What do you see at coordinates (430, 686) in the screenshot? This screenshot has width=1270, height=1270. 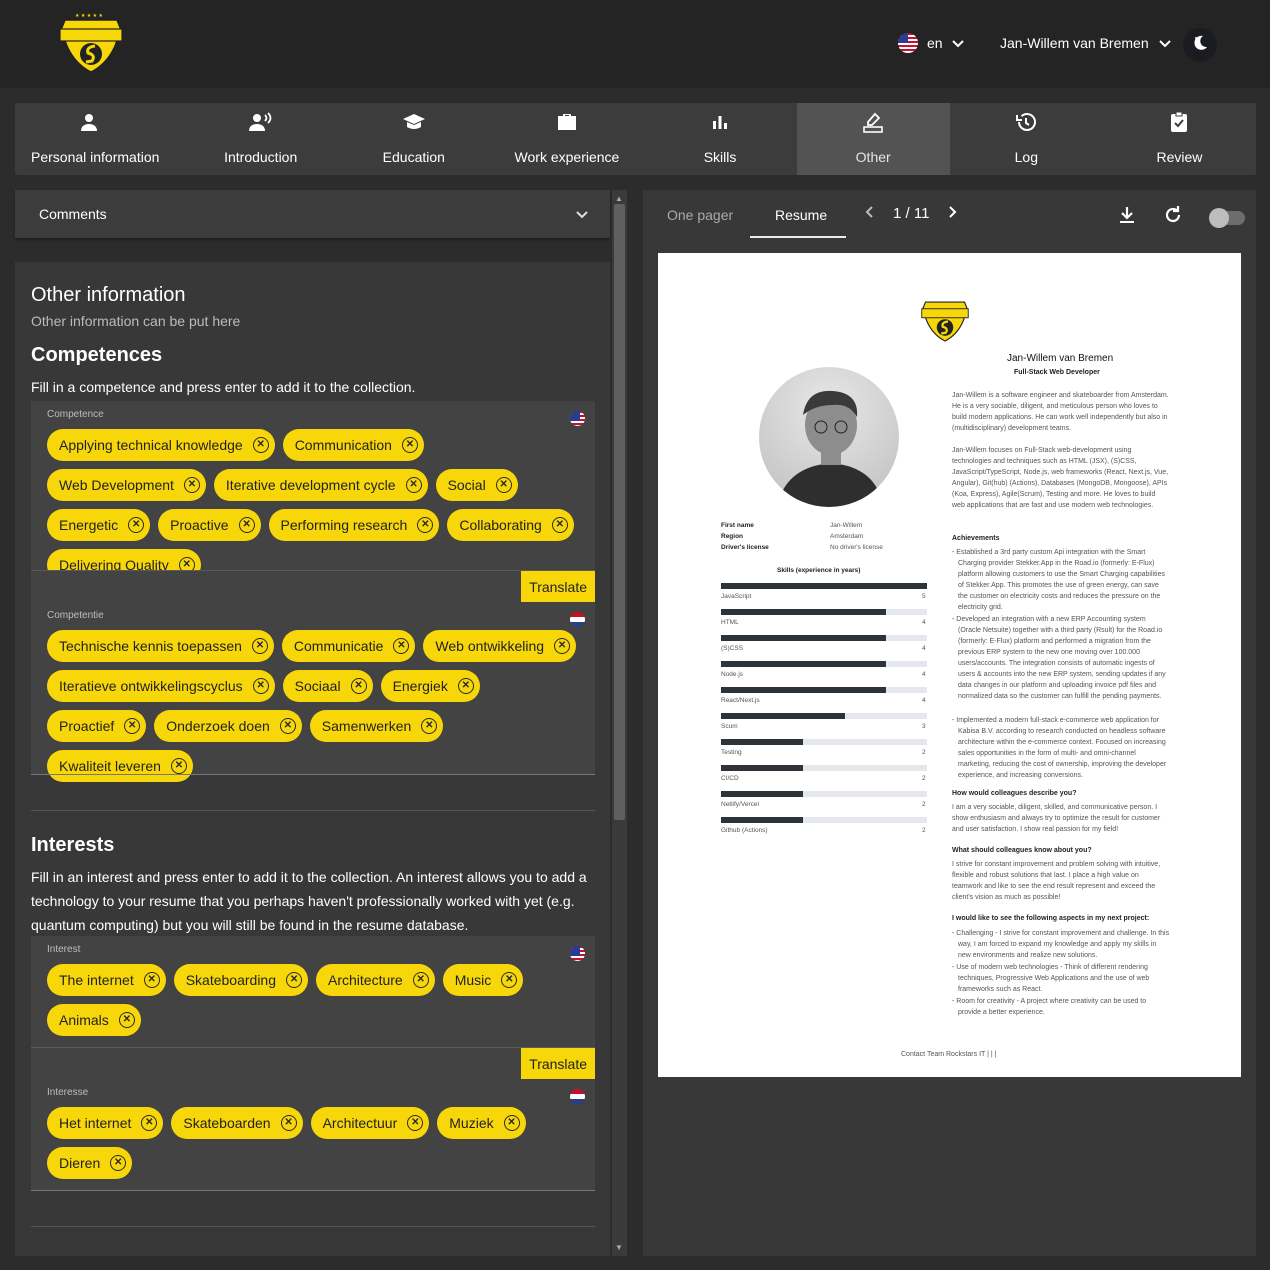 I see `chip: Energiek ✕` at bounding box center [430, 686].